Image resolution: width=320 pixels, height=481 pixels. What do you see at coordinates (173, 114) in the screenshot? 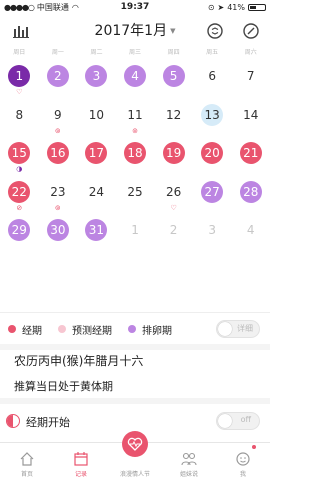
I see `day-number: 12` at bounding box center [173, 114].